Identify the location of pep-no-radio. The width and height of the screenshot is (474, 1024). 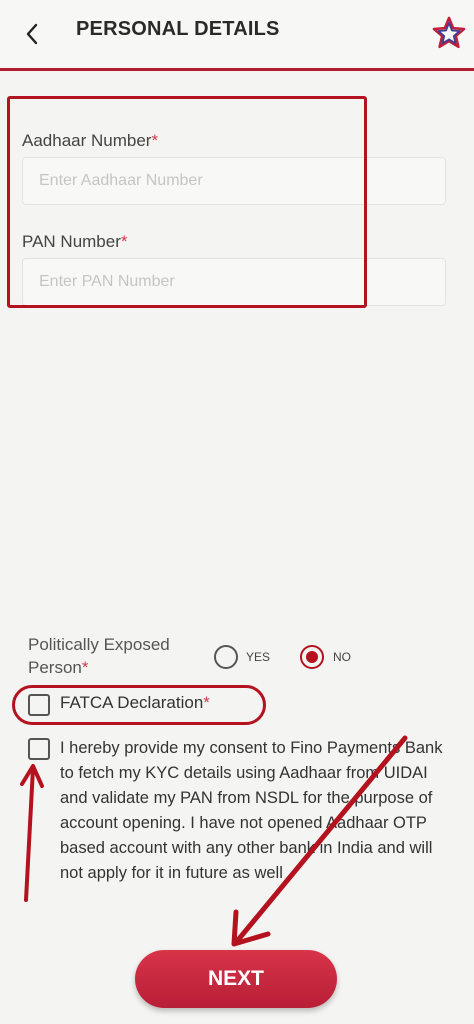
(312, 657).